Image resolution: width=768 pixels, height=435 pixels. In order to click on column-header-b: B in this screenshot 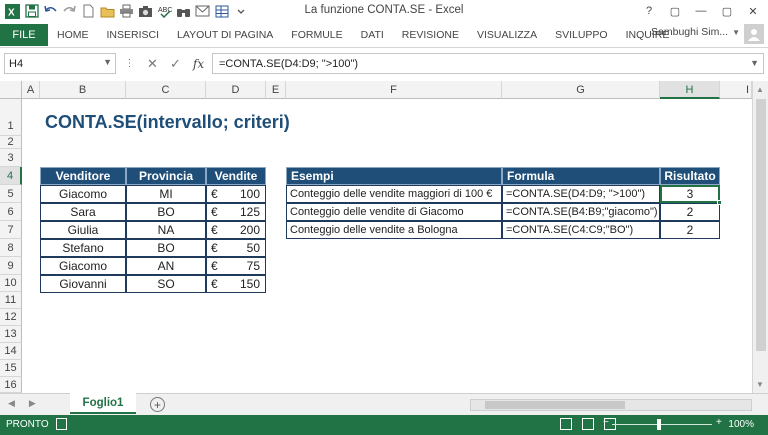, I will do `click(83, 90)`.